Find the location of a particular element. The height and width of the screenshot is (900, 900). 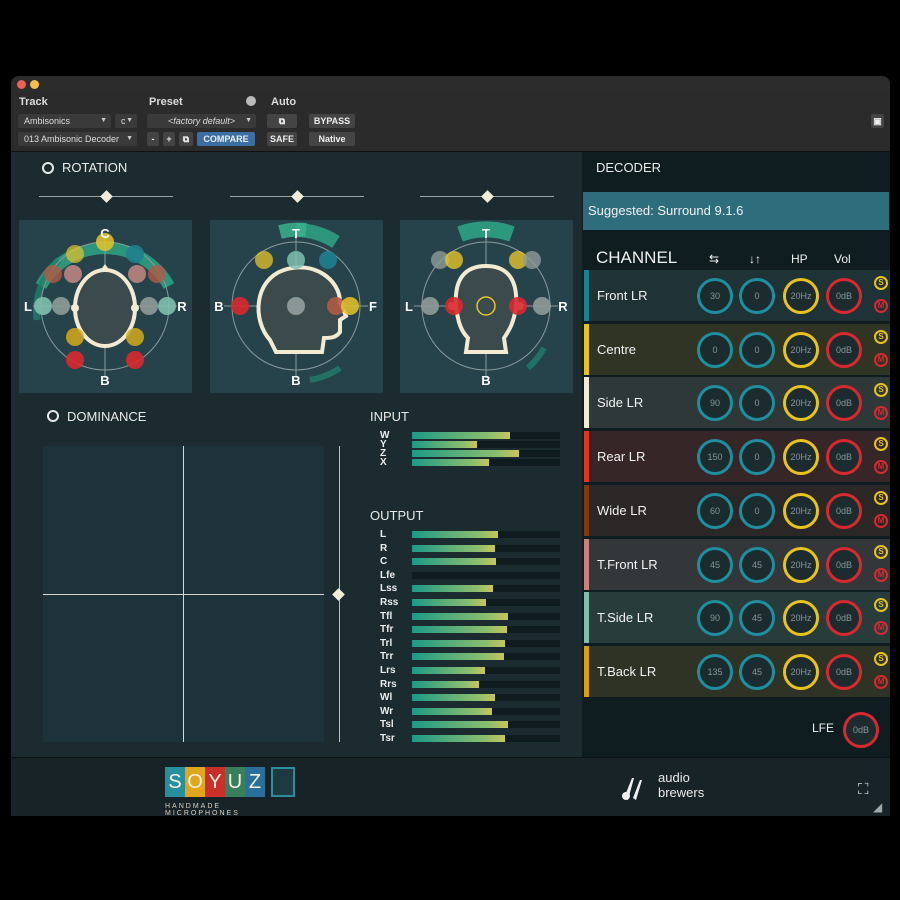

azimuth-knob-value: 135 is located at coordinates (715, 671).